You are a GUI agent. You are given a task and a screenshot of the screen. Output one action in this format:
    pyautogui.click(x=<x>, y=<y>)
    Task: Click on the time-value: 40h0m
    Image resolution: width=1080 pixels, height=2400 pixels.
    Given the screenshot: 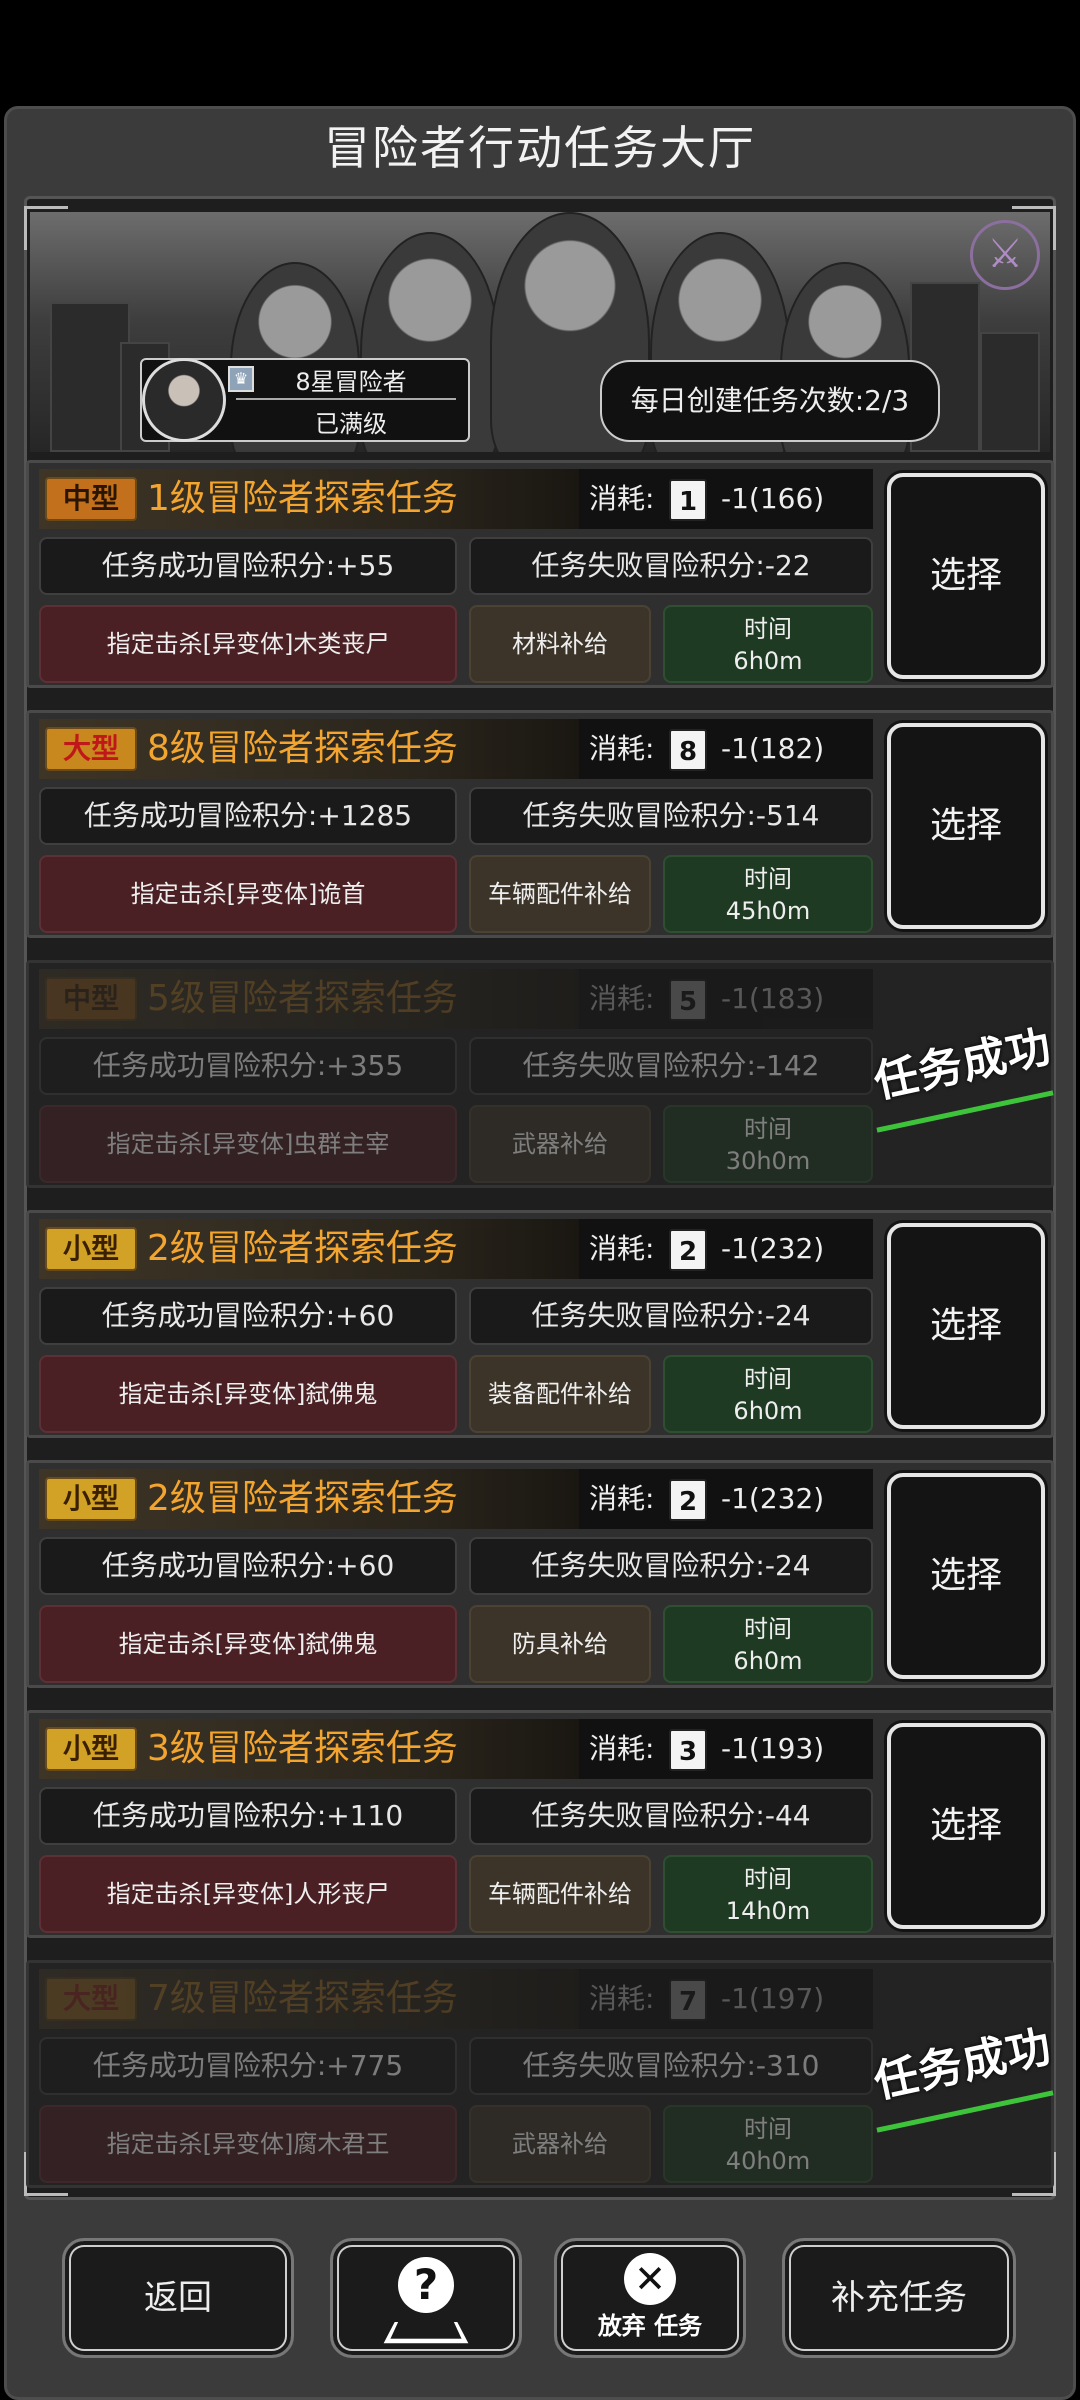 What is the action you would take?
    pyautogui.click(x=768, y=2161)
    